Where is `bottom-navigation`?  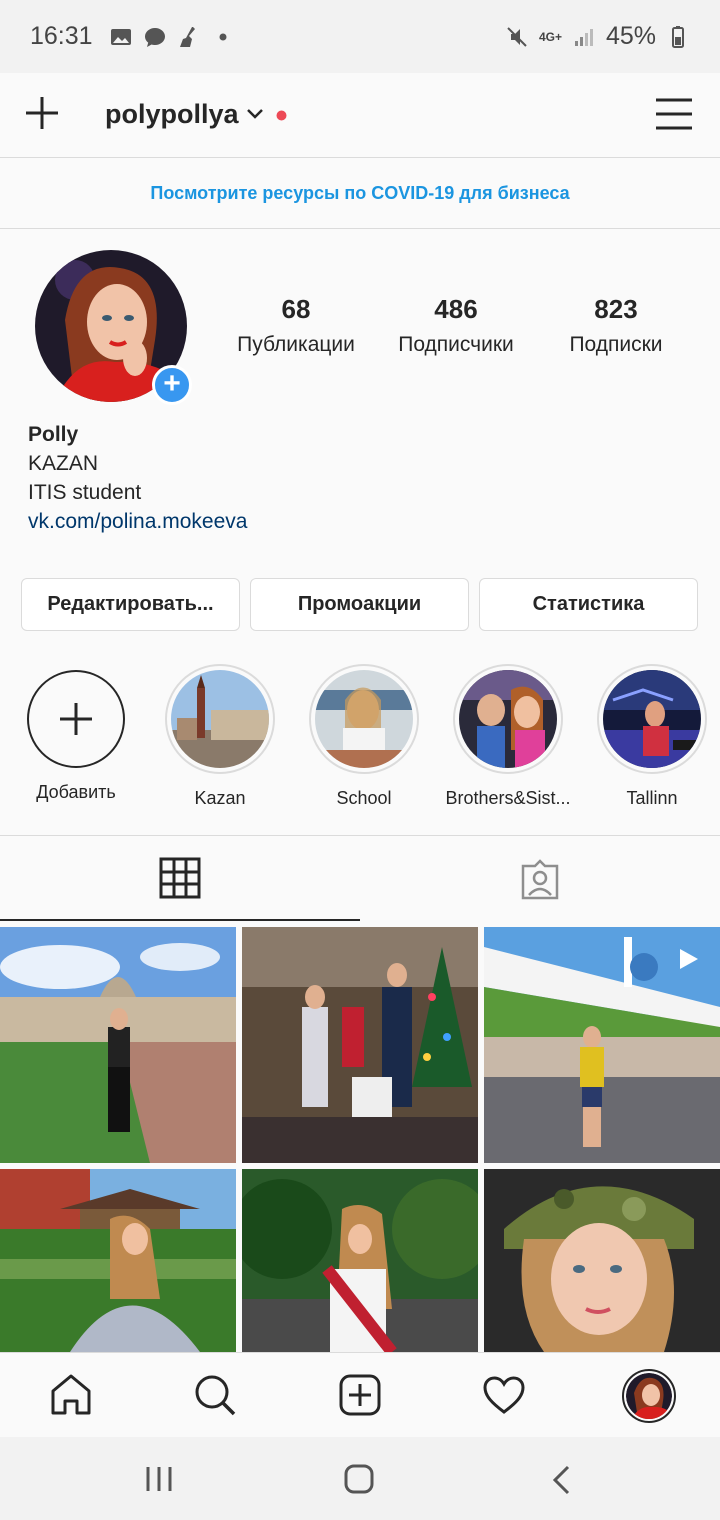 bottom-navigation is located at coordinates (360, 1394).